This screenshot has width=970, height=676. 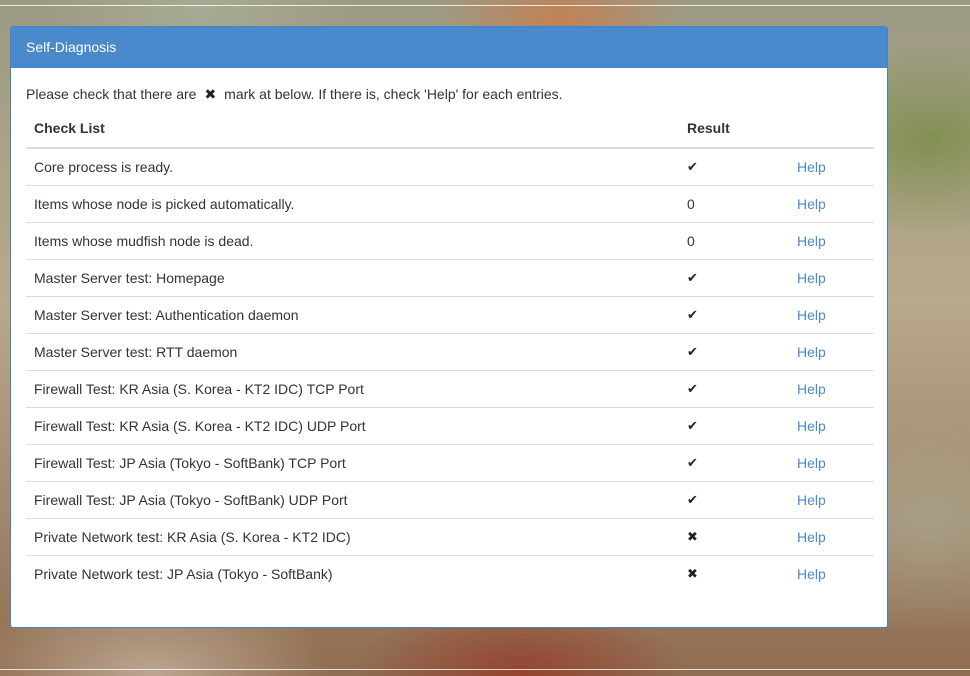 What do you see at coordinates (352, 278) in the screenshot?
I see `check-item-label: Master Server test: Homepage` at bounding box center [352, 278].